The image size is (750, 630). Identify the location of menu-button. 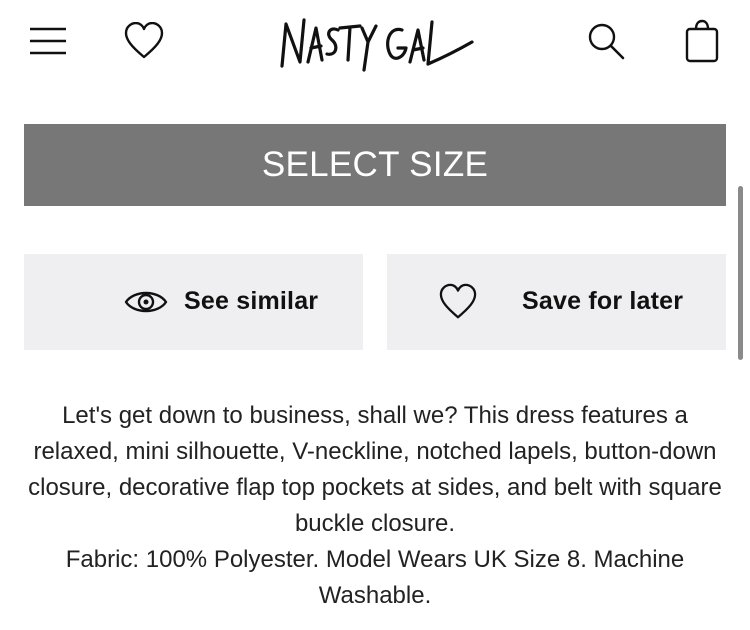
(48, 41).